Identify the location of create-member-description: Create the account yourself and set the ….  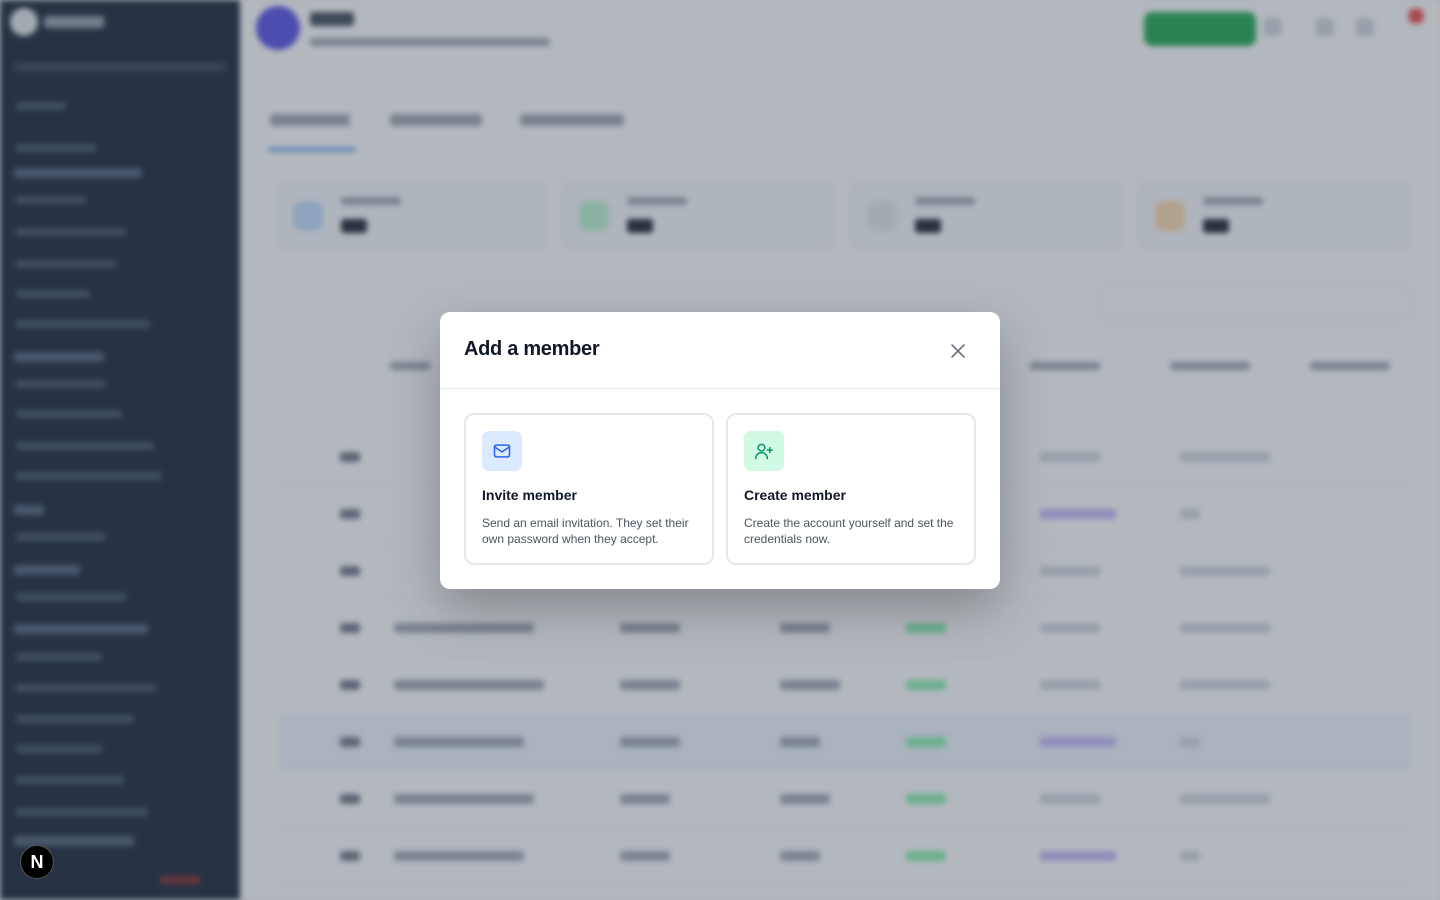
(849, 531).